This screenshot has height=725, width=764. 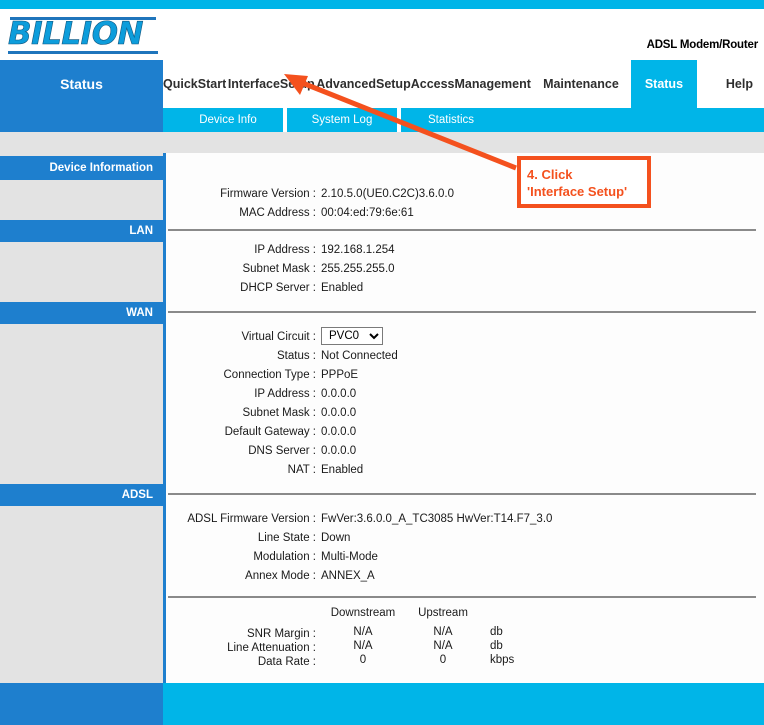 What do you see at coordinates (296, 356) in the screenshot?
I see `row-label: Status :` at bounding box center [296, 356].